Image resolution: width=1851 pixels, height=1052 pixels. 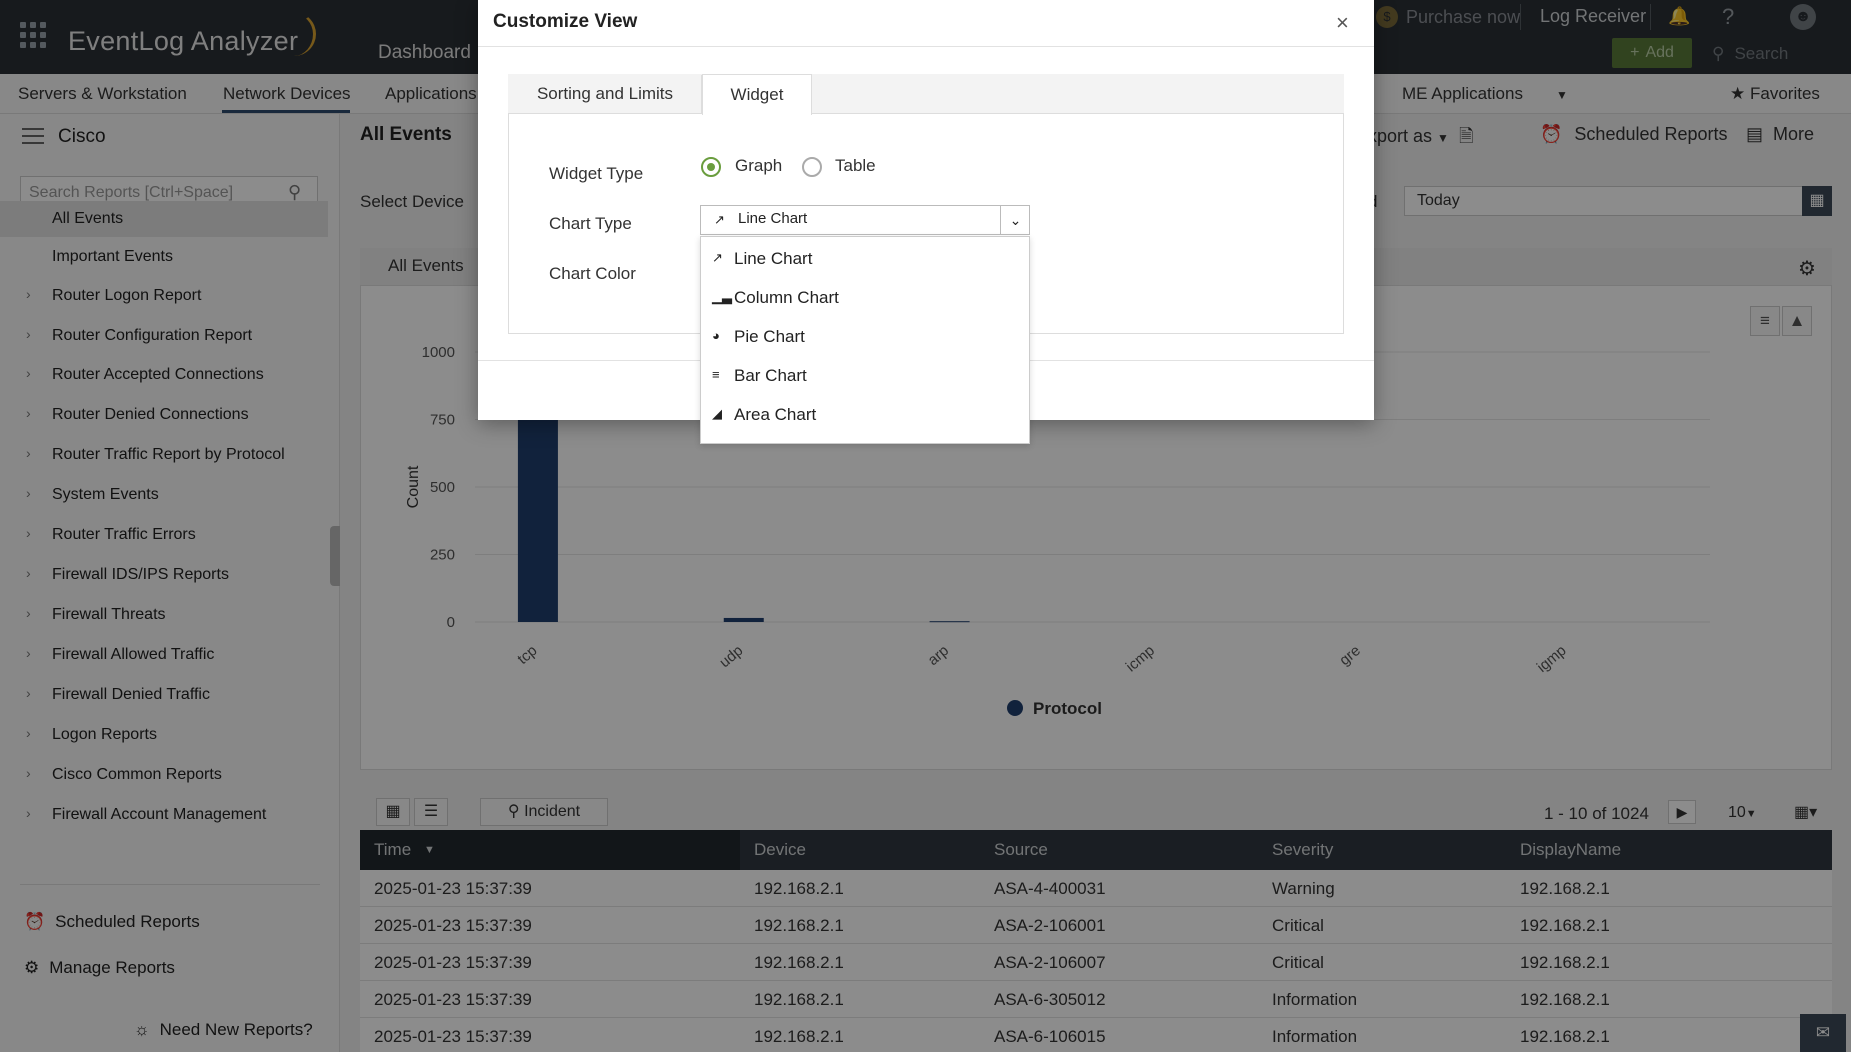 I want to click on option-label: Column Chart, so click(x=786, y=297).